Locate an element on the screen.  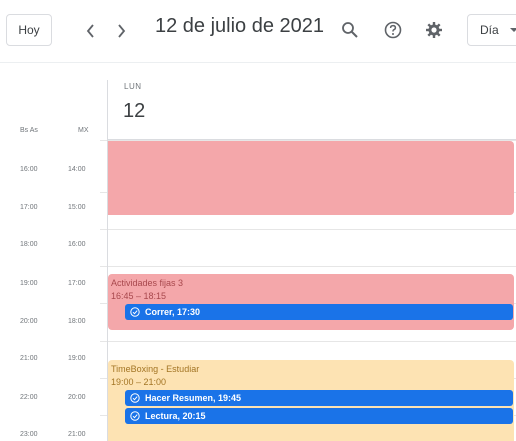
day-weekday: LUN is located at coordinates (133, 86).